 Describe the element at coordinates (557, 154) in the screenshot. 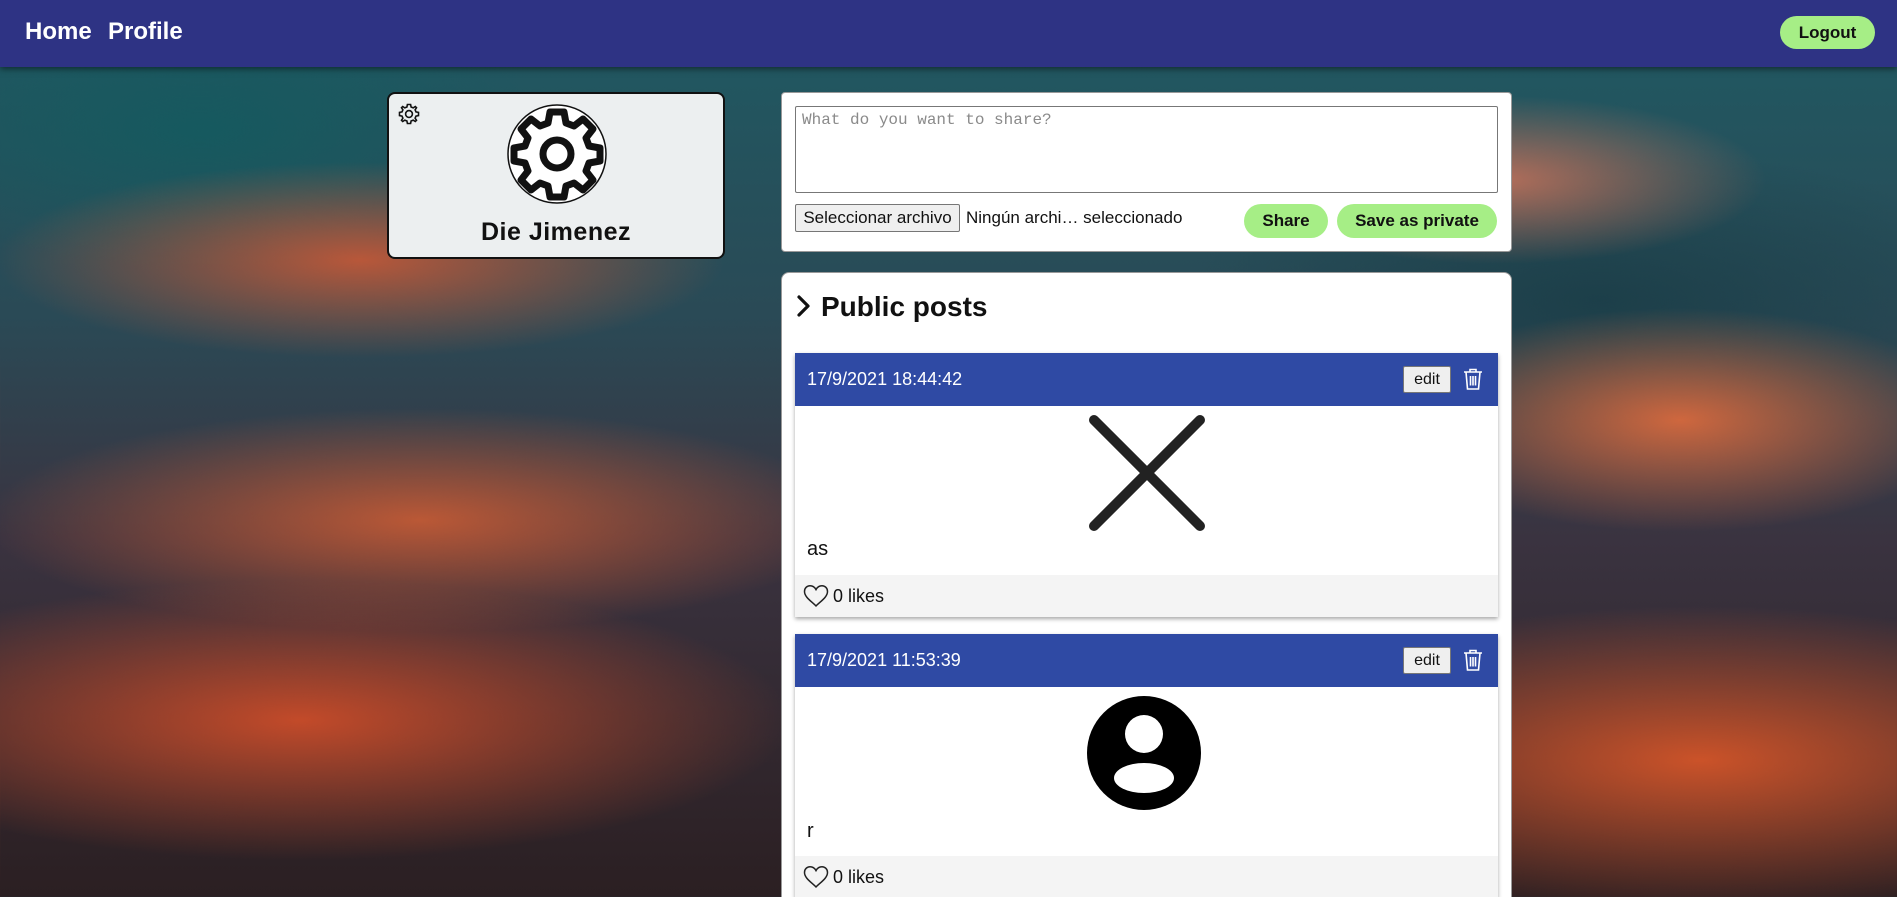

I see `avatar-gear-icon` at that location.